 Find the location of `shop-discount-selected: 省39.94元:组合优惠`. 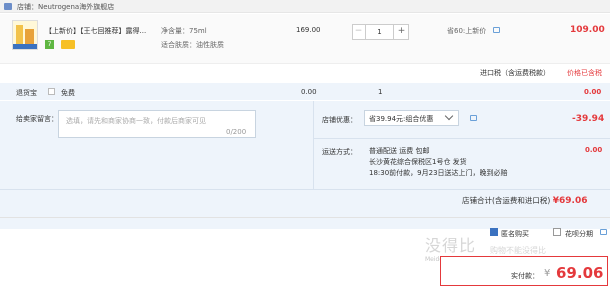

shop-discount-selected: 省39.94元:组合优惠 is located at coordinates (401, 119).